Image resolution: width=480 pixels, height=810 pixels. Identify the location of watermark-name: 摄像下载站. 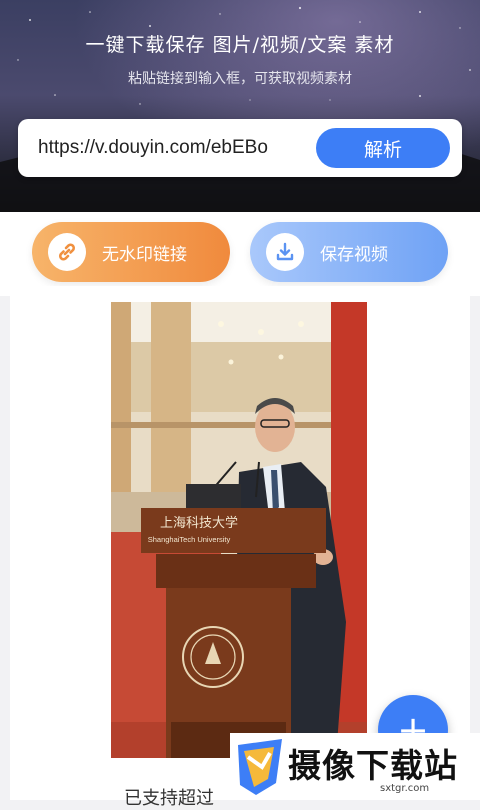
(373, 765).